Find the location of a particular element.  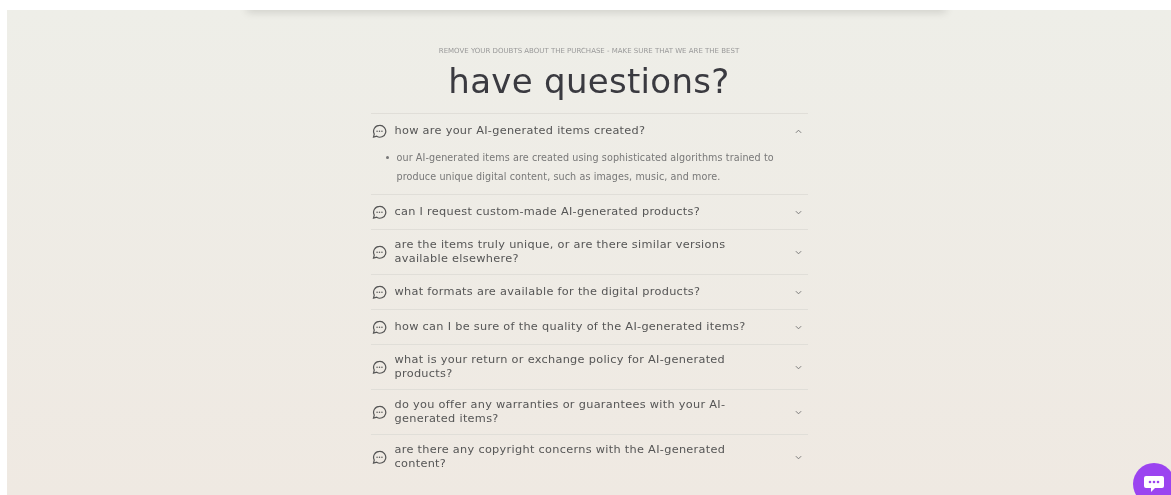

faq-question: how can I be sure of the quality of the AI-generated items? is located at coordinates (589, 327).